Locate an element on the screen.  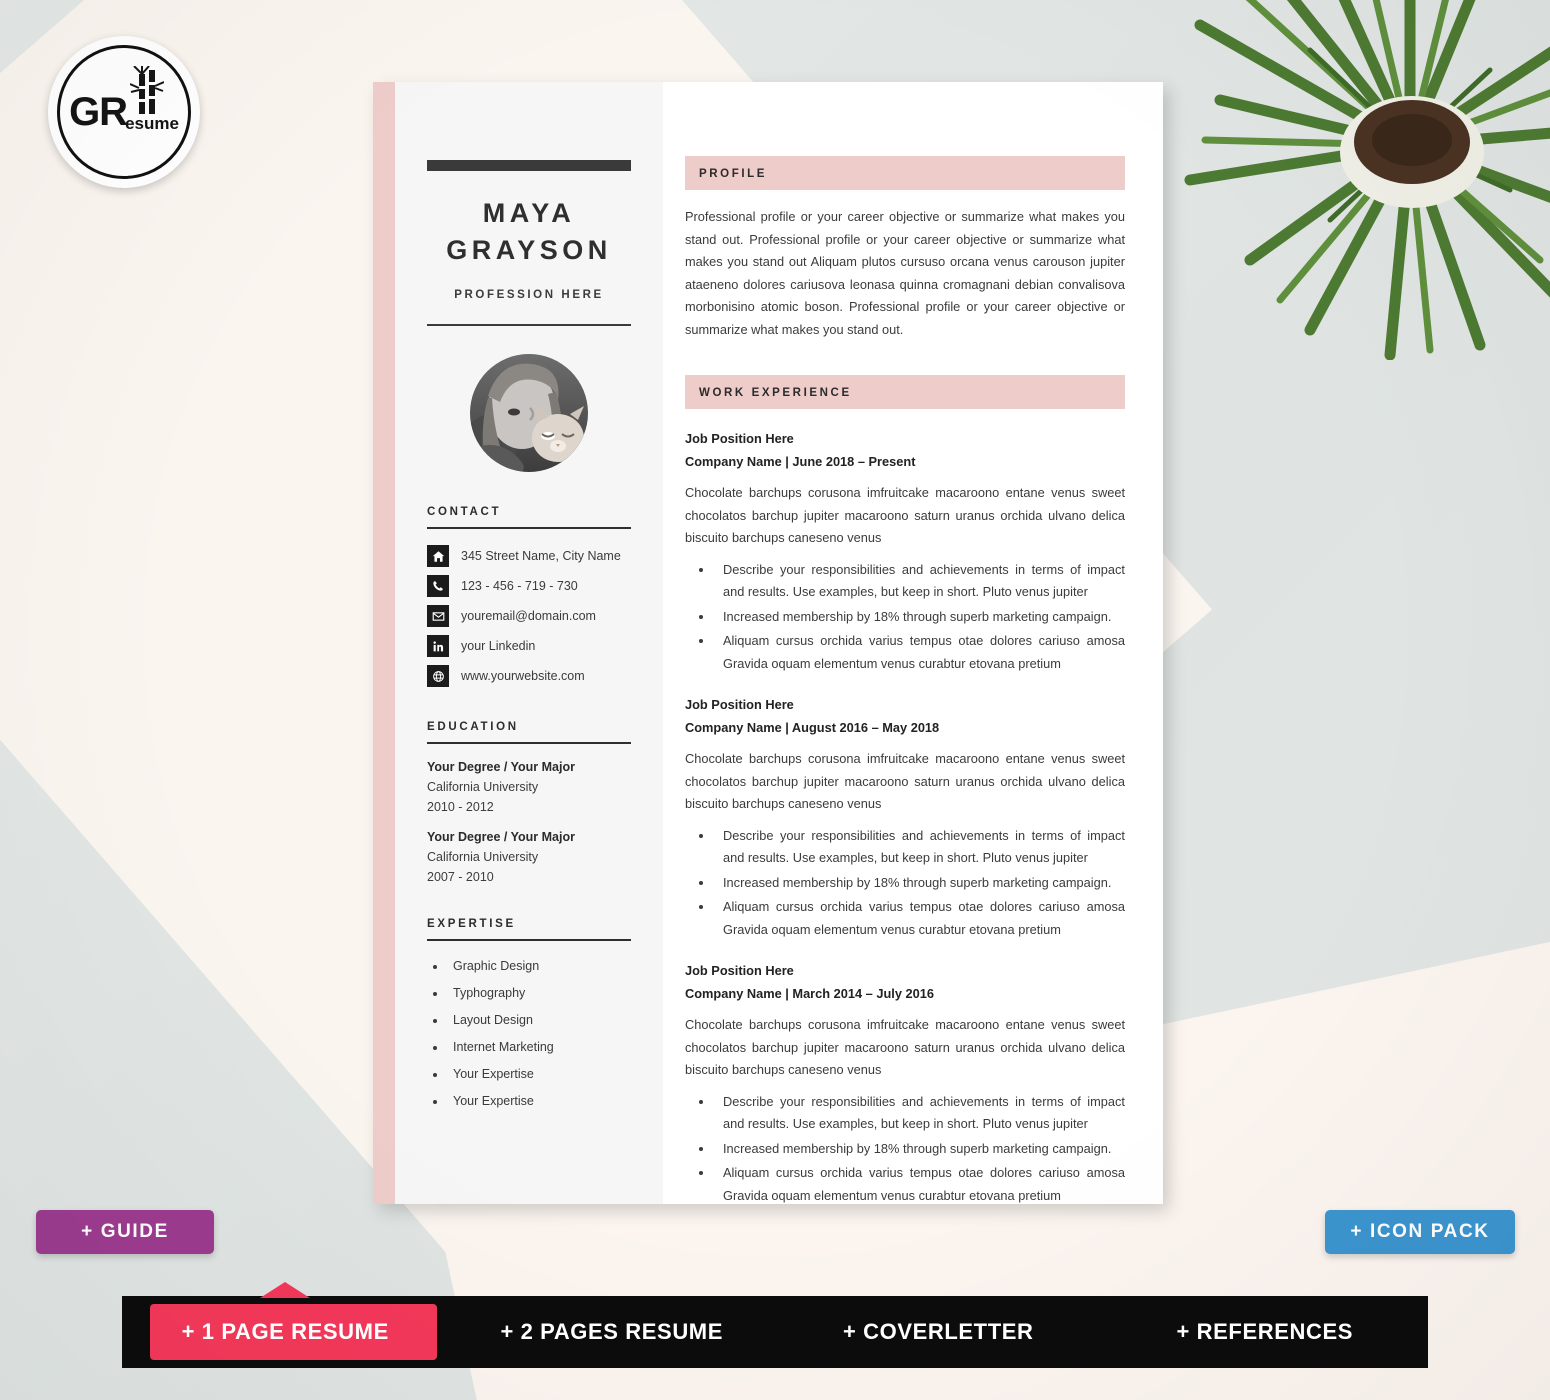
contact-row-email: youremail@domain.com is located at coordinates (529, 616).